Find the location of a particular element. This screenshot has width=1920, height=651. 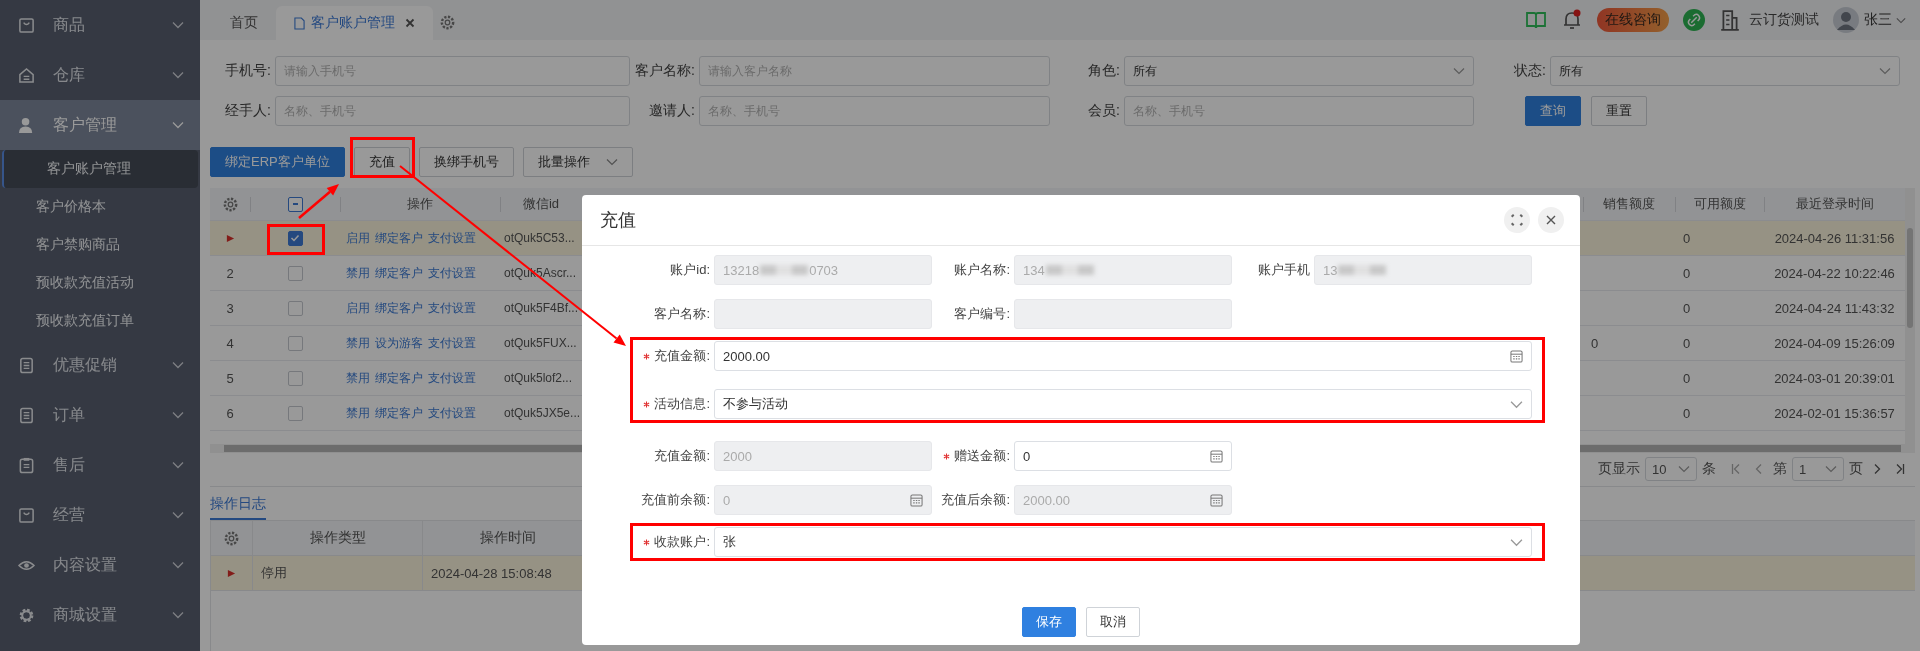

page-tab: 首页 is located at coordinates (244, 23).